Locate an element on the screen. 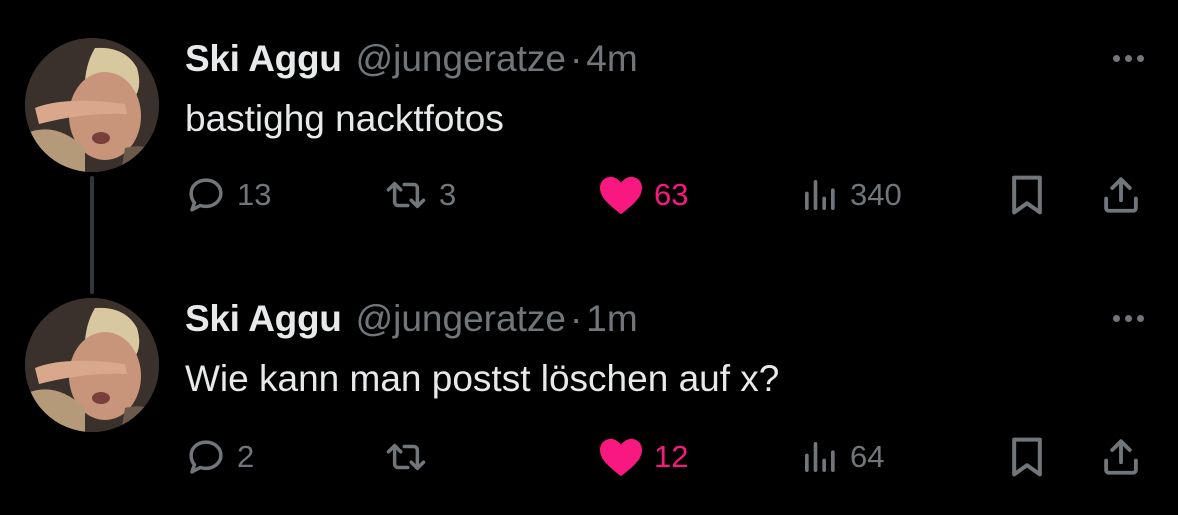 Image resolution: width=1178 pixels, height=515 pixels. action-bar: 13 3 63 340 is located at coordinates (670, 195).